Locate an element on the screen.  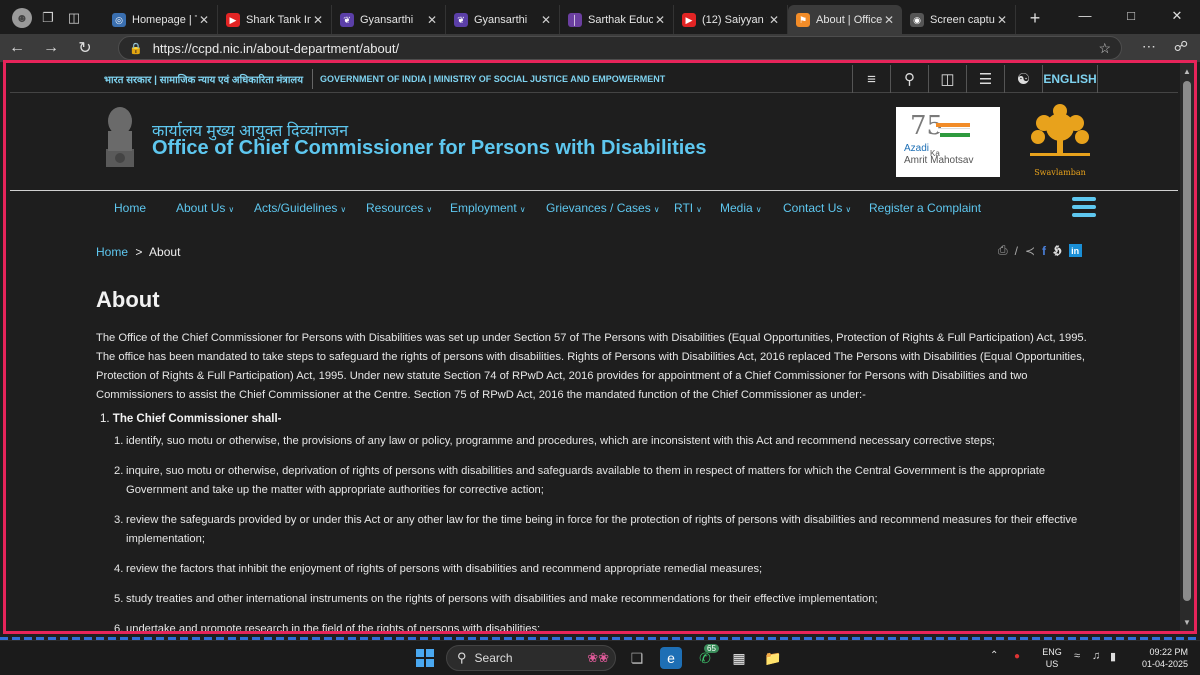
feedback-chat-icon: ◫ is located at coordinates (947, 79).